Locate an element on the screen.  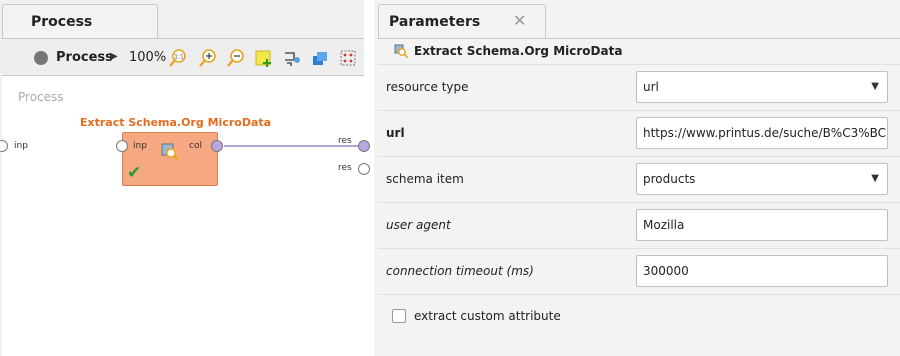
param-row-schema-item: schema item products ▼ is located at coordinates (639, 179).